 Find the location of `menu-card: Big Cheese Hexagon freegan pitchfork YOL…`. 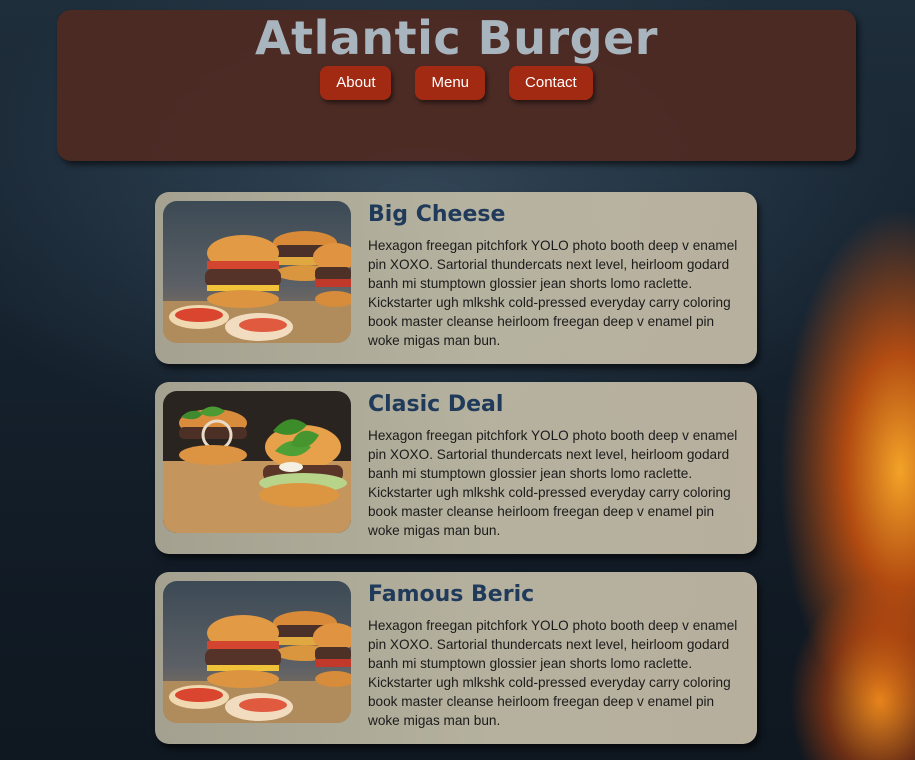

menu-card: Big Cheese Hexagon freegan pitchfork YOL… is located at coordinates (456, 278).